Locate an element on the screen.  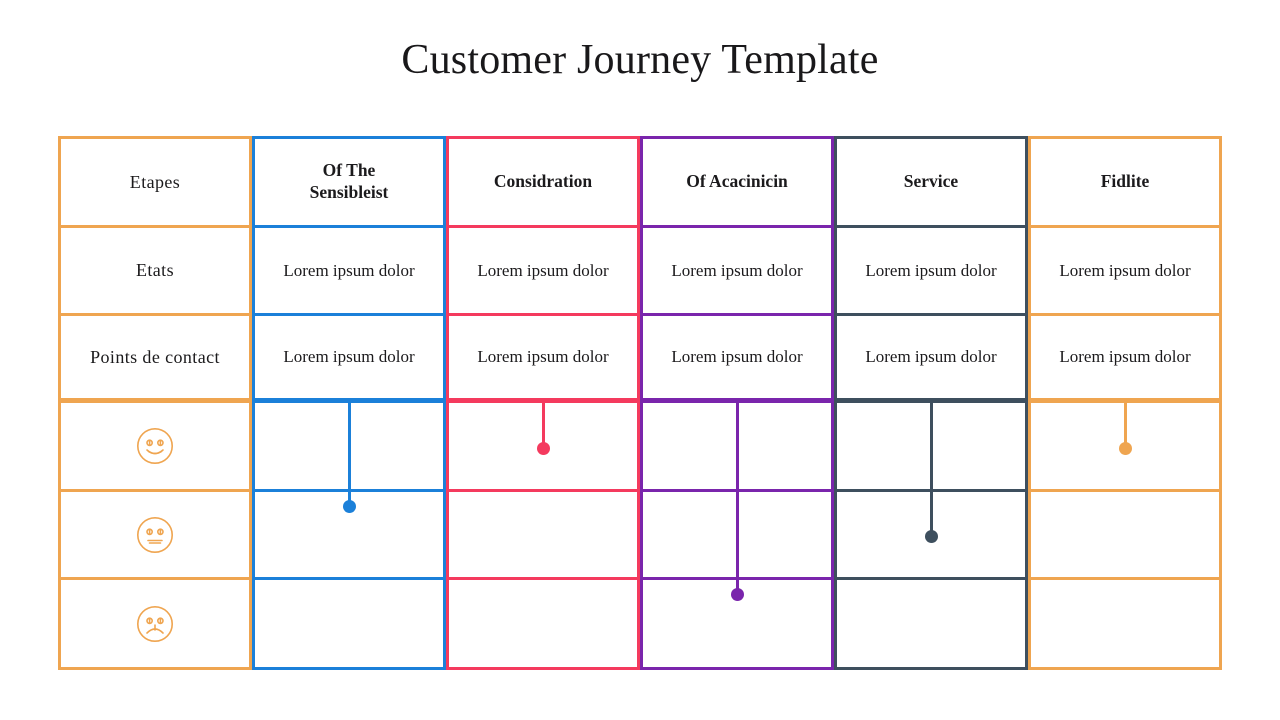
cell-labels-mood-happy is located at coordinates (155, 447).